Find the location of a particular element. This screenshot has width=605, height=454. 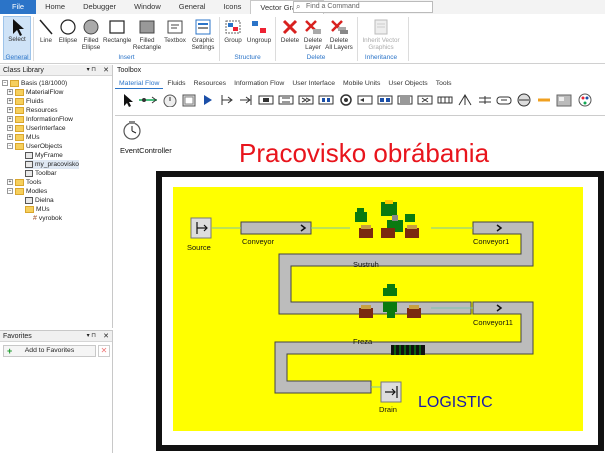

tab-general: General is located at coordinates (192, 7).